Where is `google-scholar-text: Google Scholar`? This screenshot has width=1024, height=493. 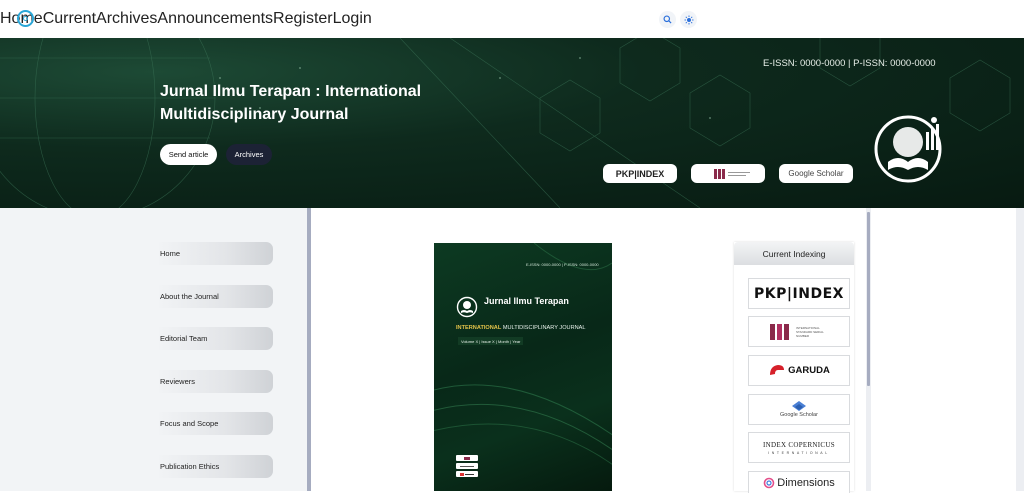
google-scholar-text: Google Scholar is located at coordinates (799, 415).